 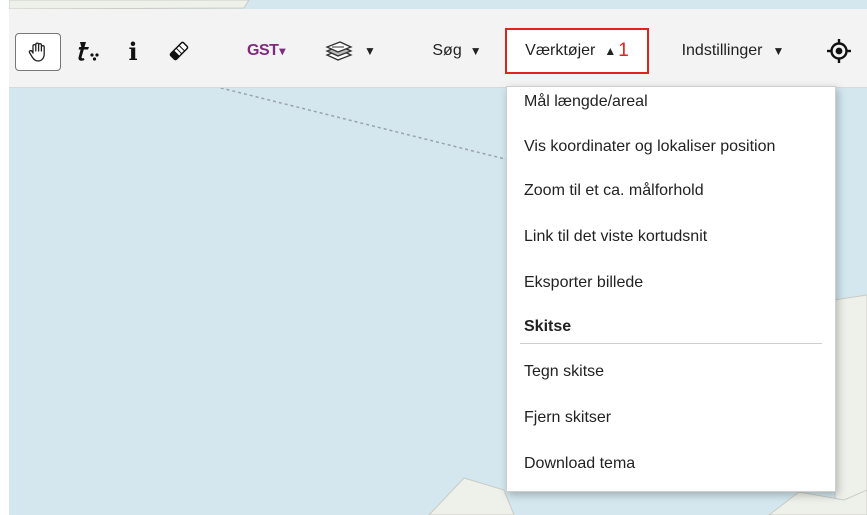 I want to click on layers-icon, so click(x=339, y=51).